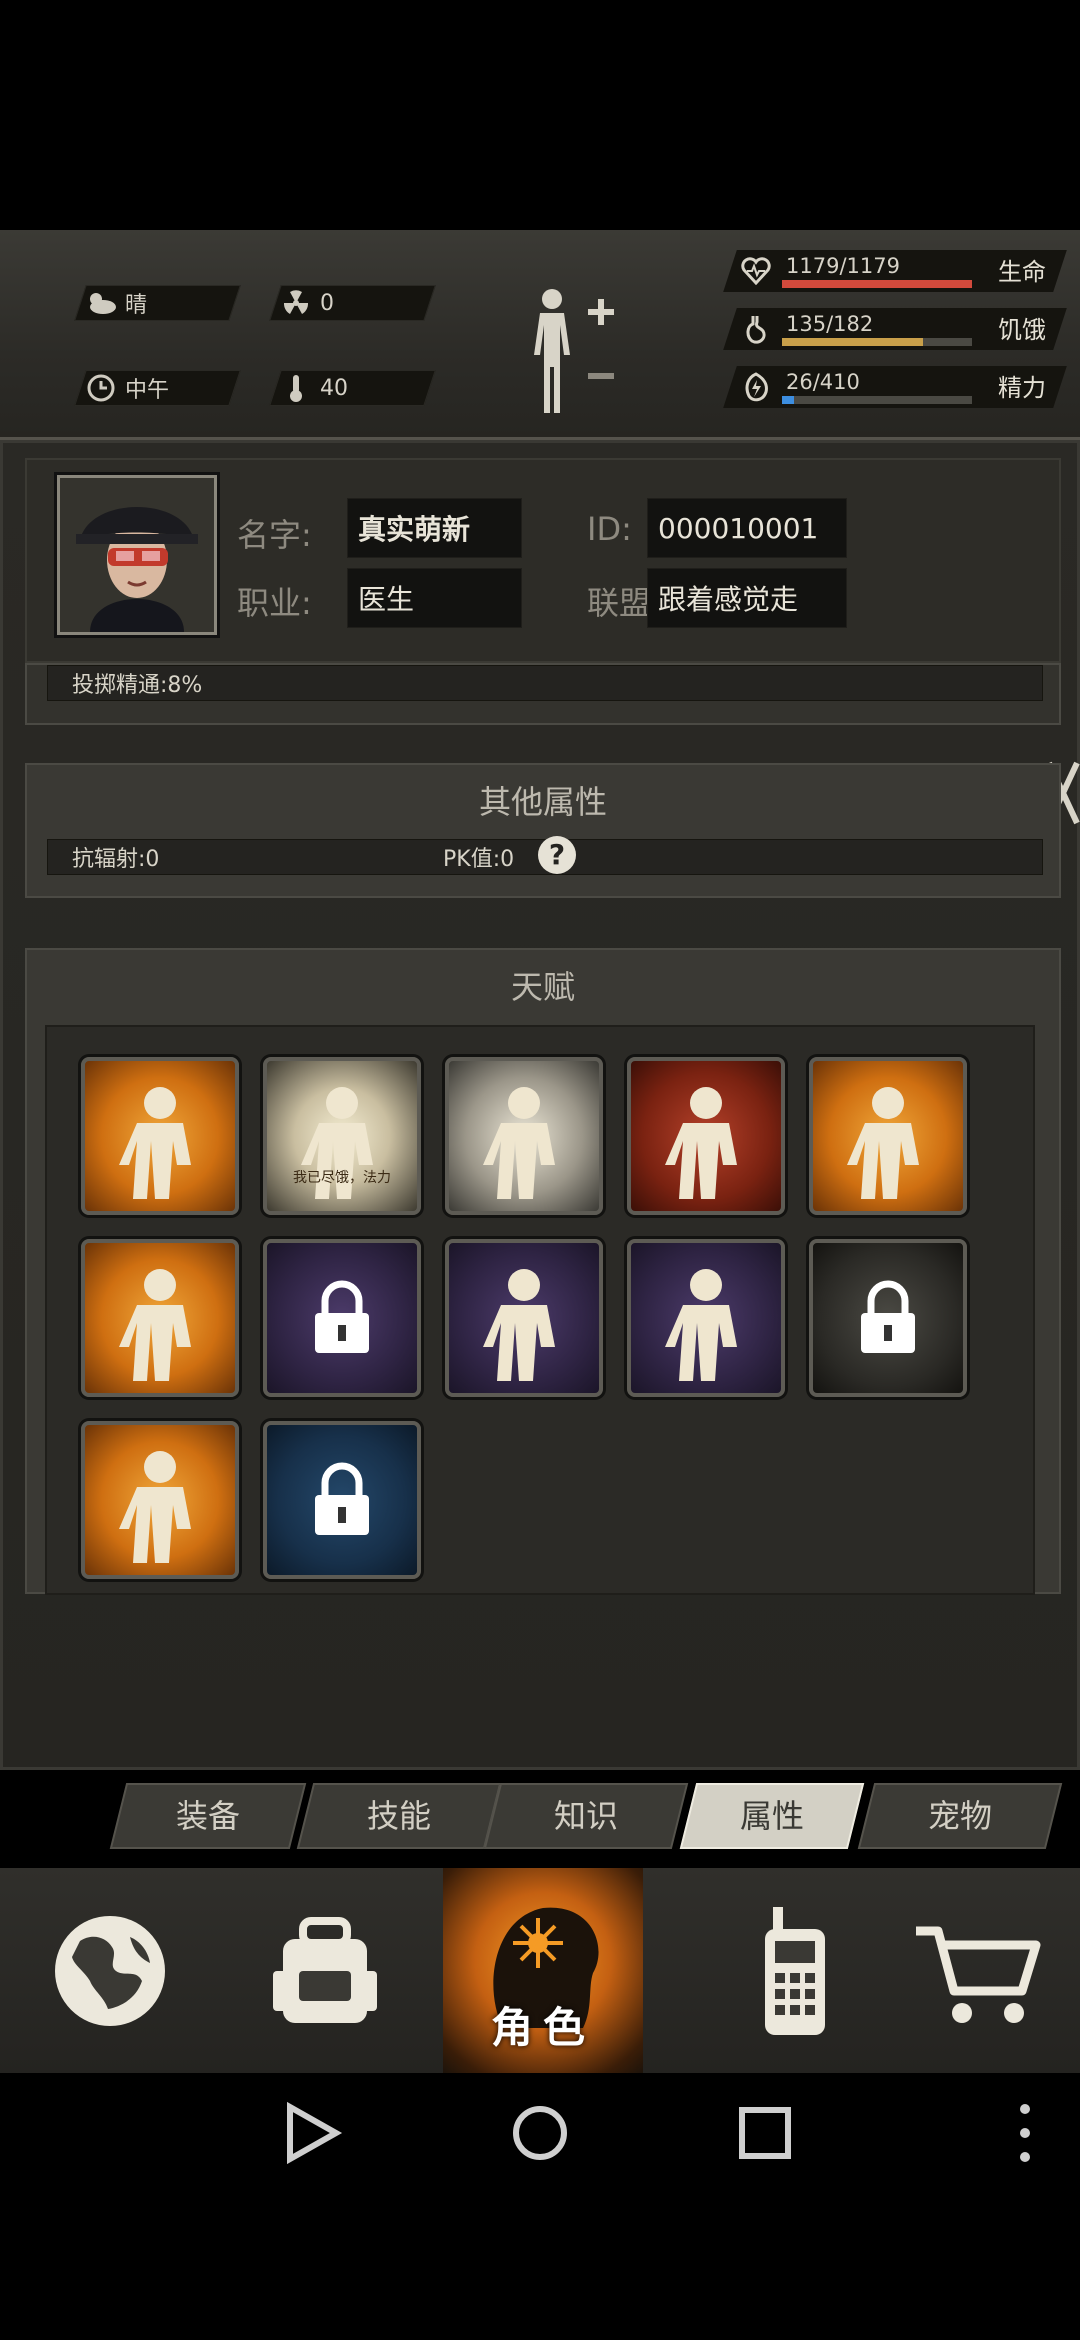 This screenshot has width=1080, height=2340. I want to click on nav-role: 角色, so click(543, 1970).